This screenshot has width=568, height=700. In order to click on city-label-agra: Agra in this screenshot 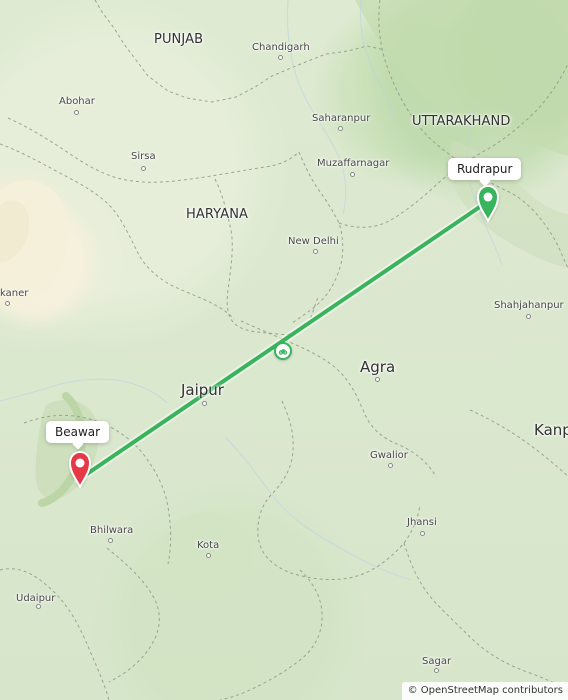, I will do `click(378, 367)`.